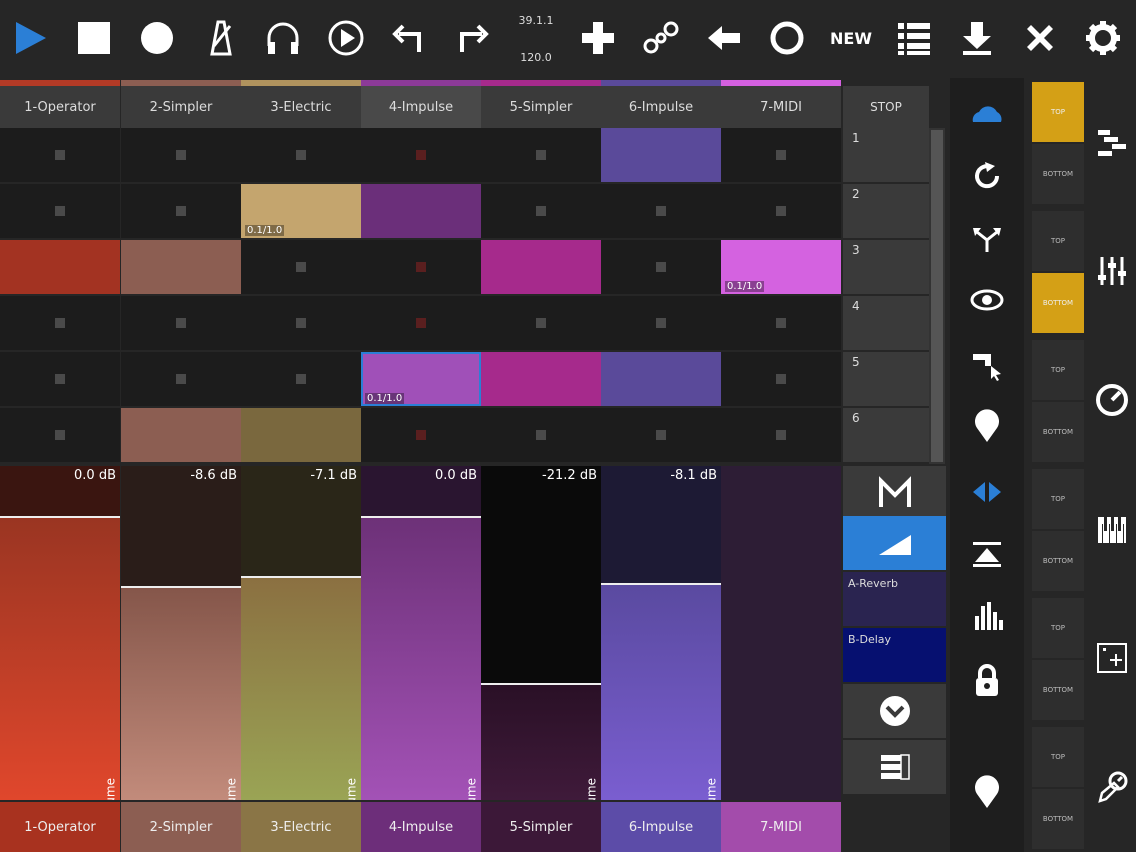 The image size is (1136, 852). What do you see at coordinates (781, 104) in the screenshot?
I see `track-header: 7-MIDI` at bounding box center [781, 104].